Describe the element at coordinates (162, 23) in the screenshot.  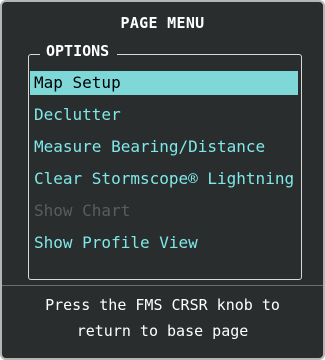
I see `page-menu-title: PAGE MENU` at that location.